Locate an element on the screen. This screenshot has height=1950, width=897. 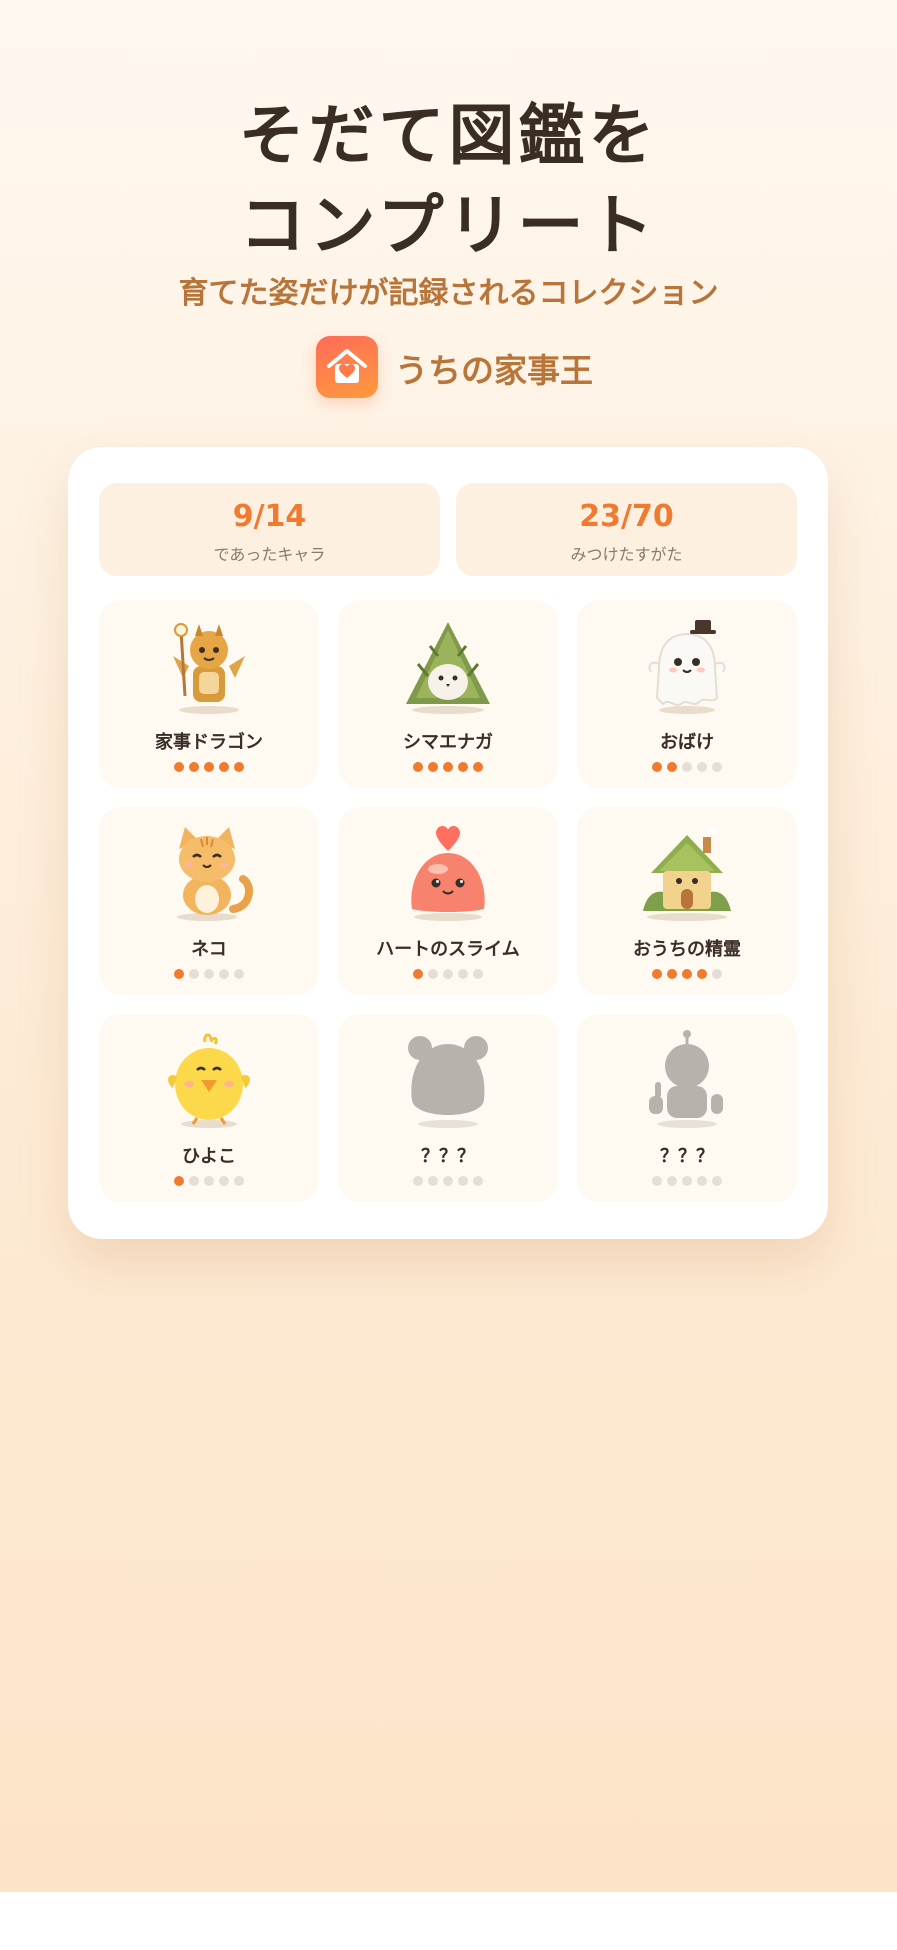
stat-characters-met: 9/14 であったキャラ is located at coordinates (269, 529).